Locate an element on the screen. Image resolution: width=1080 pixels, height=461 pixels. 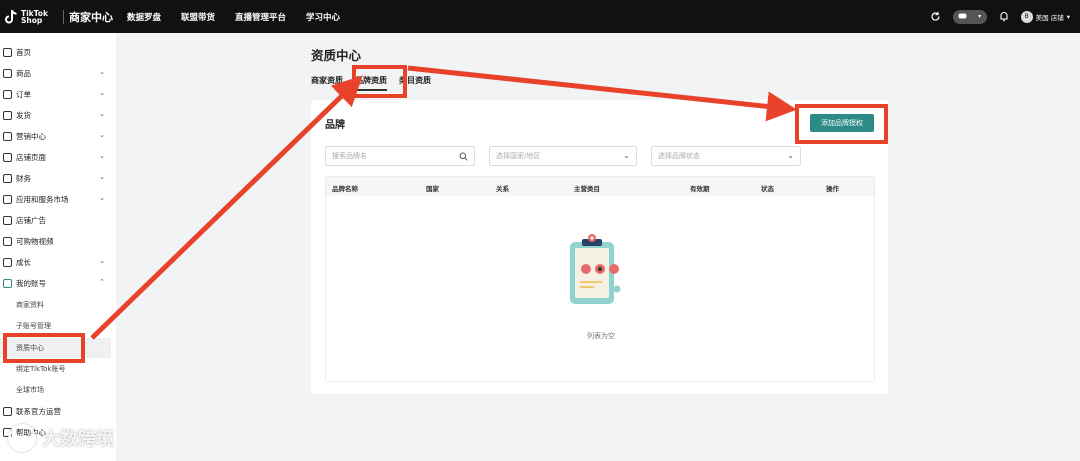
col-validity: 有效期 is located at coordinates (700, 189).